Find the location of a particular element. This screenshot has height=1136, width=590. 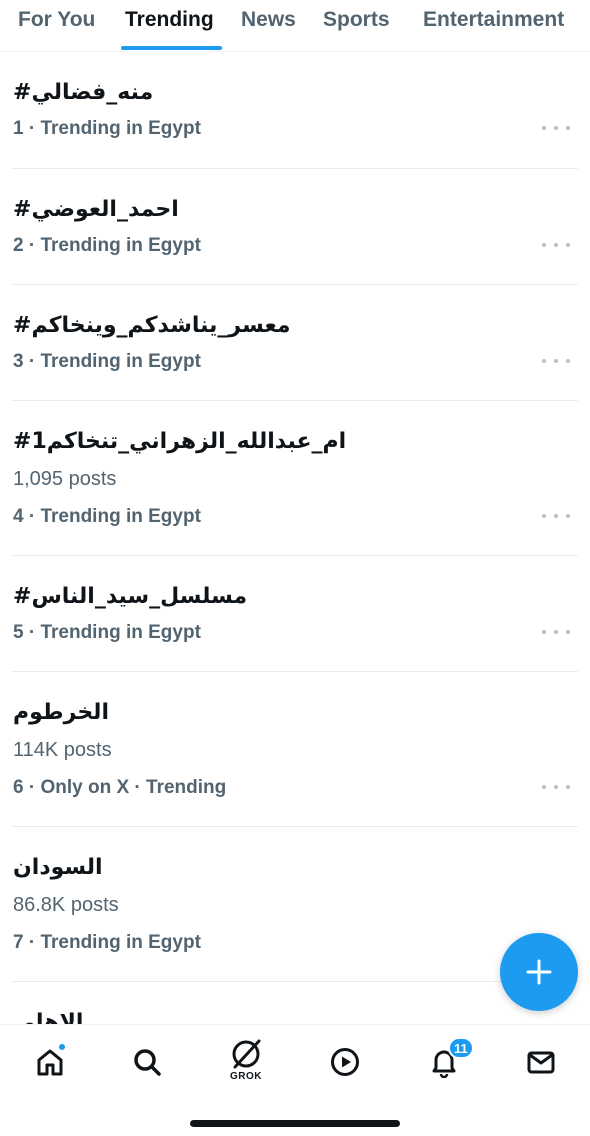

tab-trending: Trending is located at coordinates (169, 20).